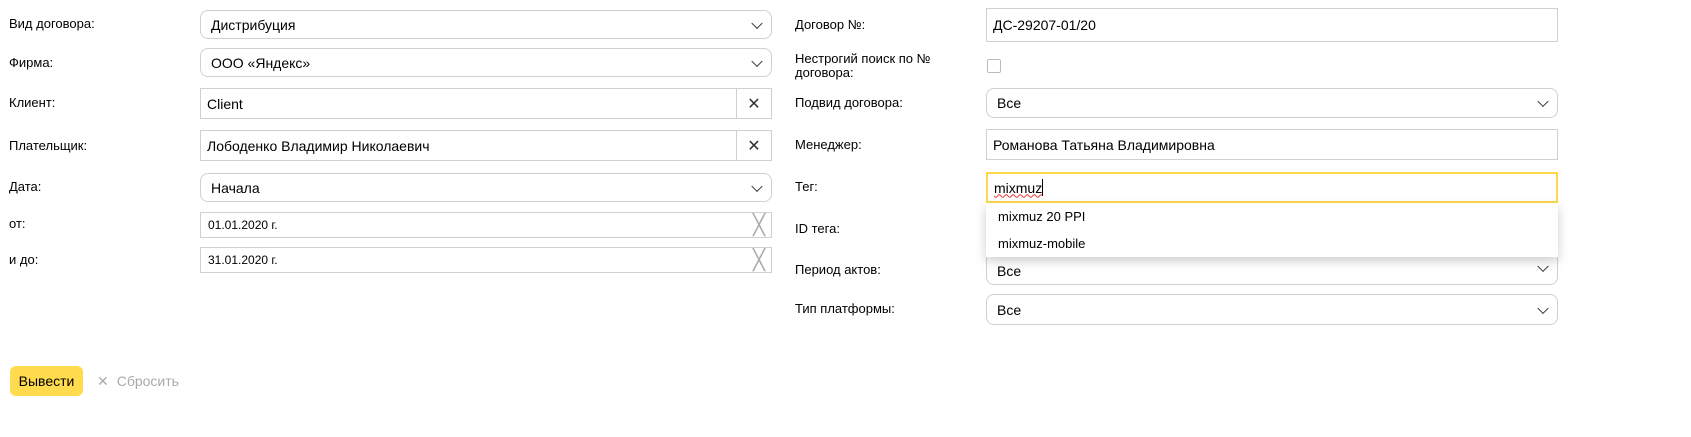  Describe the element at coordinates (1272, 144) in the screenshot. I see `manager-input: Романова Татьяна Владимировна` at that location.